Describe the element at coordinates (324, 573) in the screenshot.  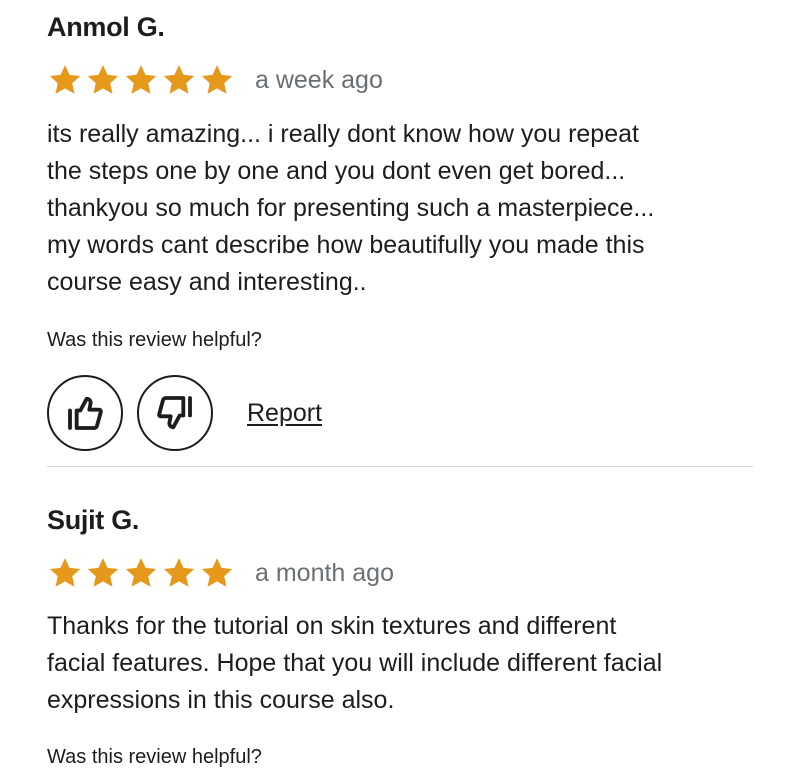
I see `review-date: a month ago` at that location.